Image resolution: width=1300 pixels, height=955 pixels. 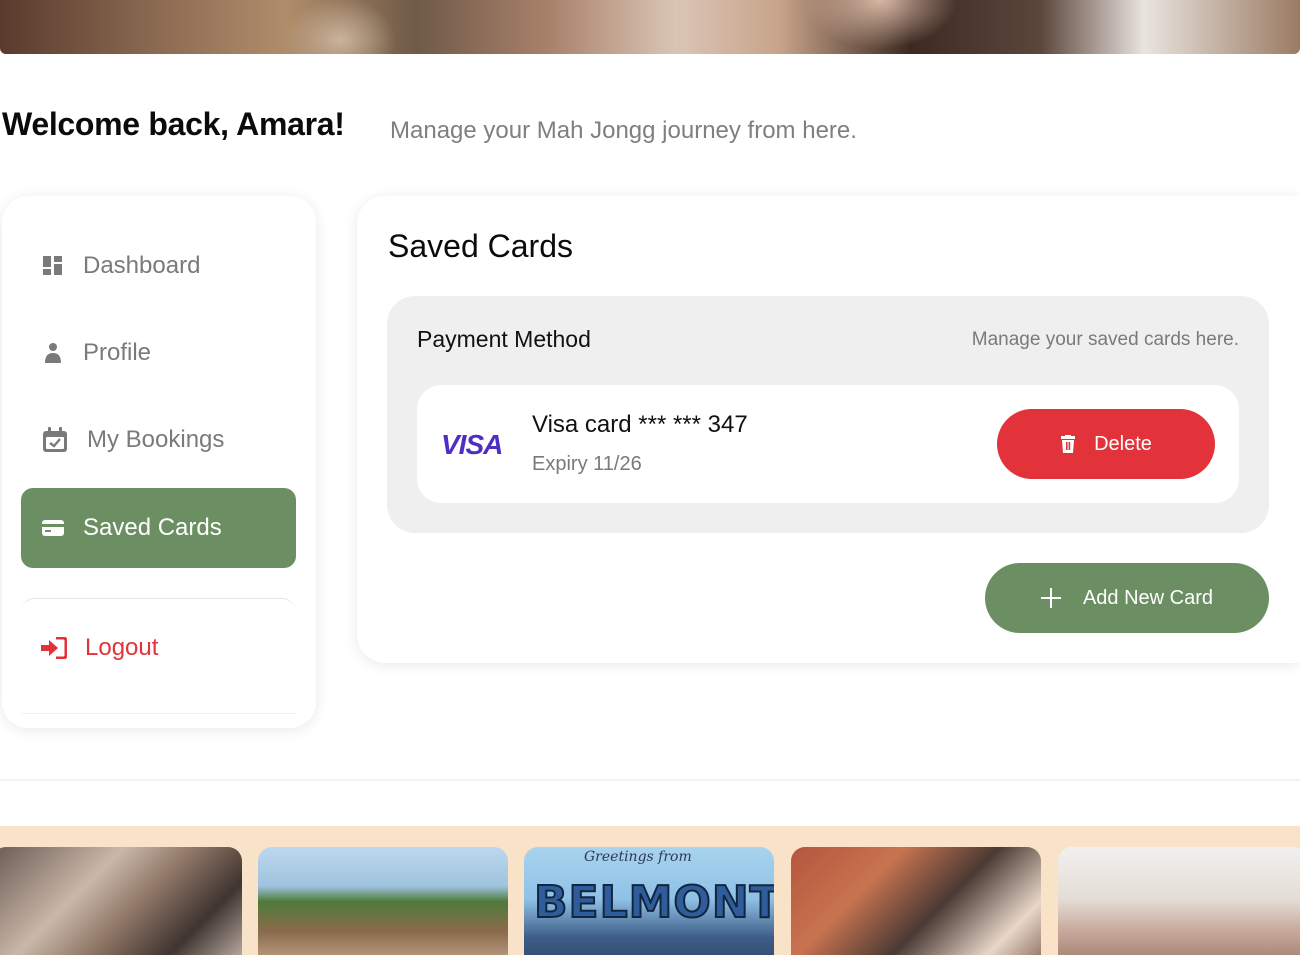 I want to click on postcard-title-text: BELMONT, so click(x=653, y=902).